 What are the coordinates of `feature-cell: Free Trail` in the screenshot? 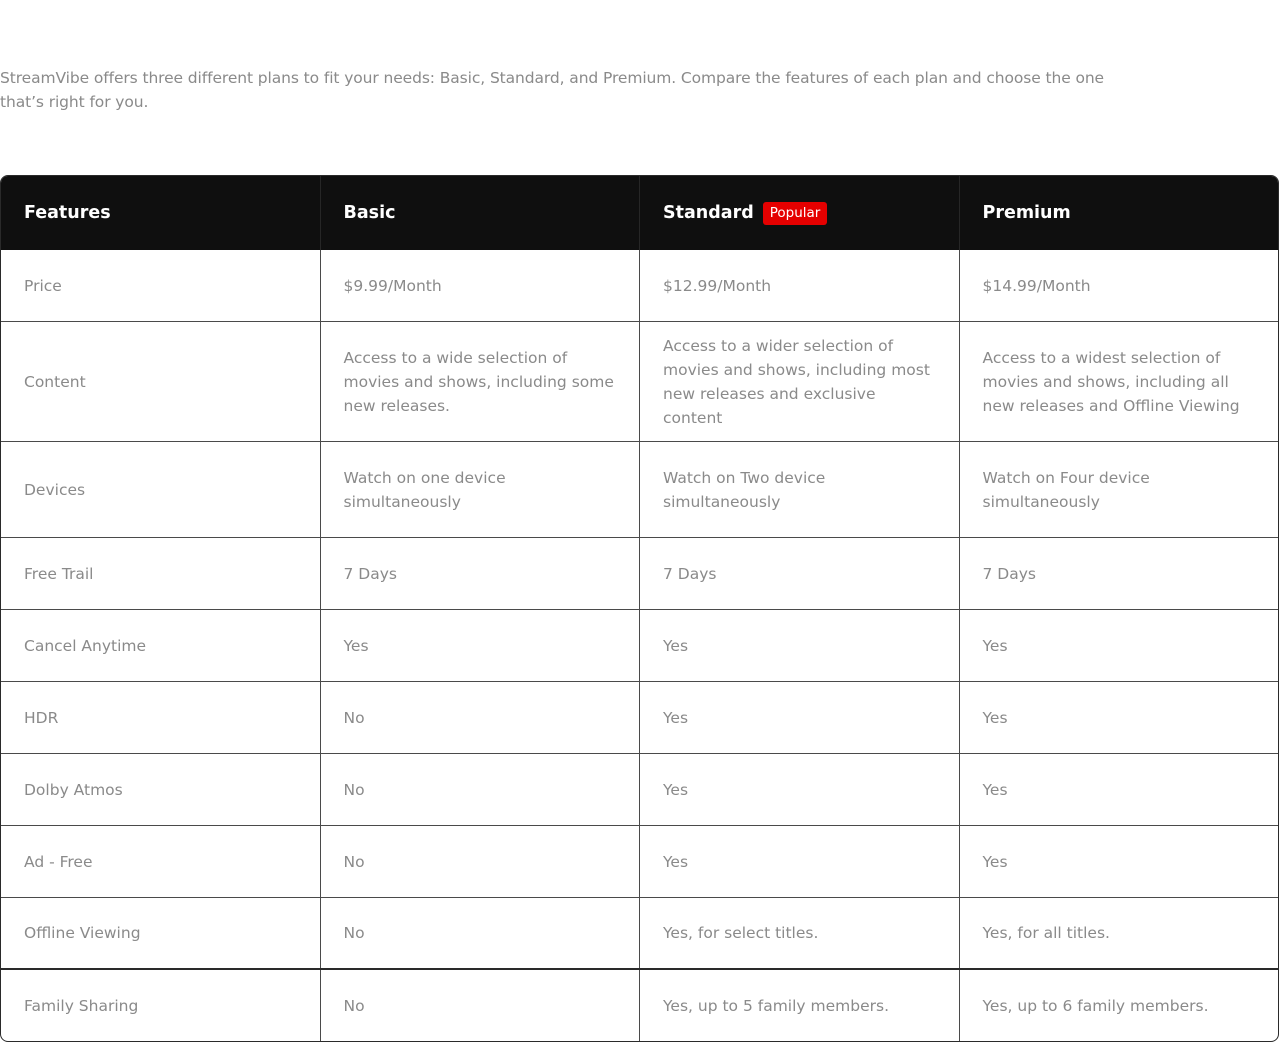 It's located at (161, 573).